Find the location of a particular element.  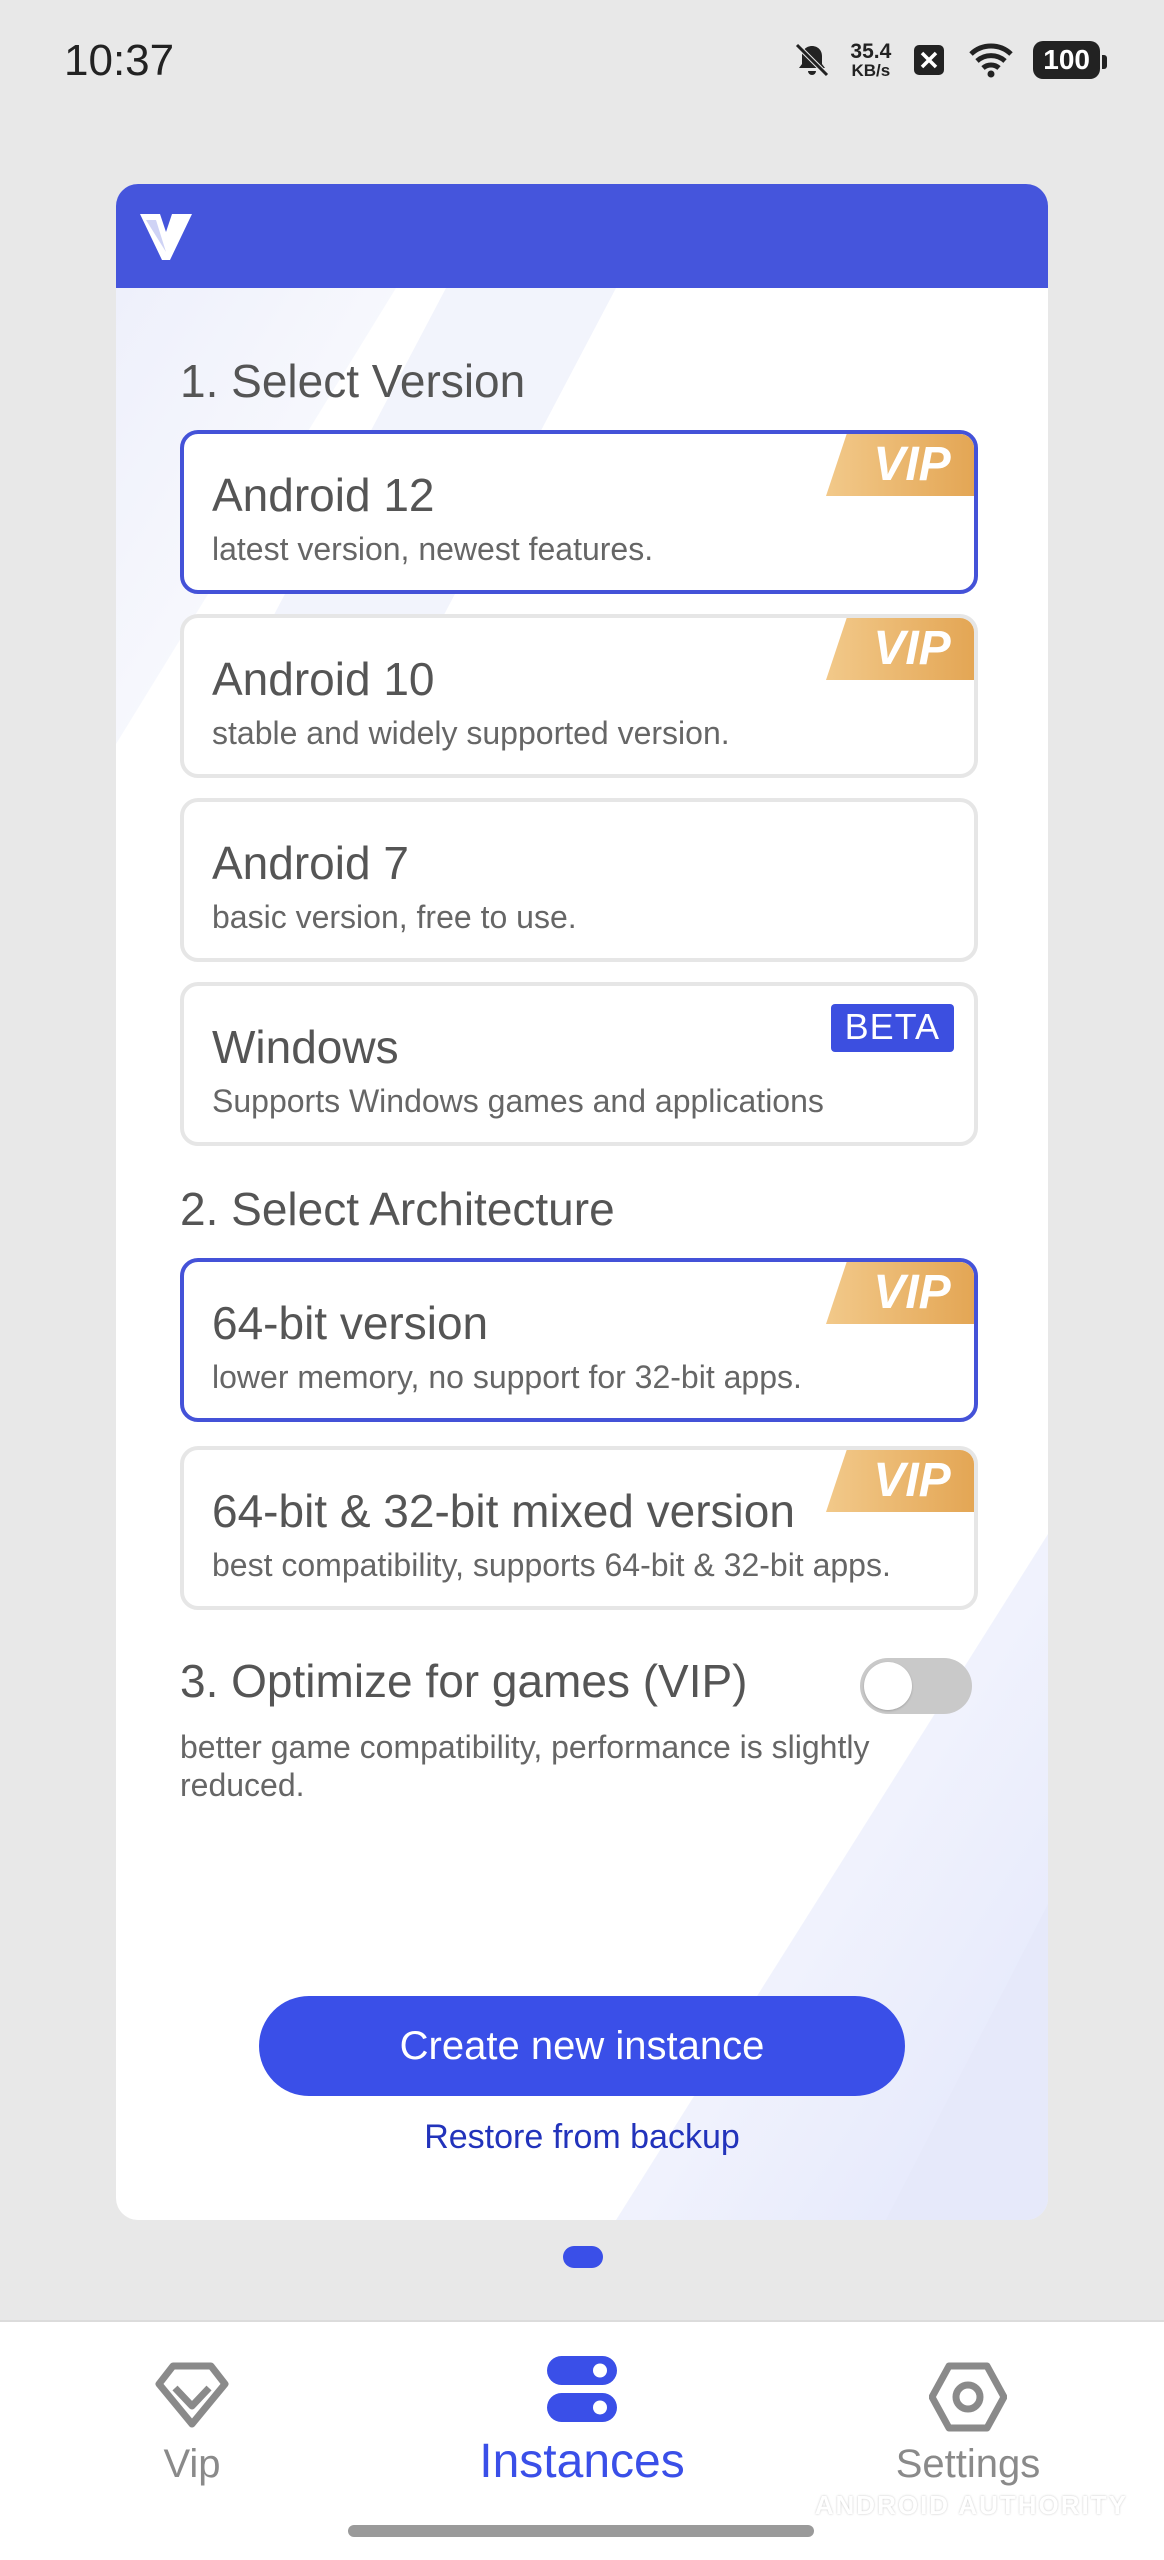

option-title: Windows is located at coordinates (305, 1047).